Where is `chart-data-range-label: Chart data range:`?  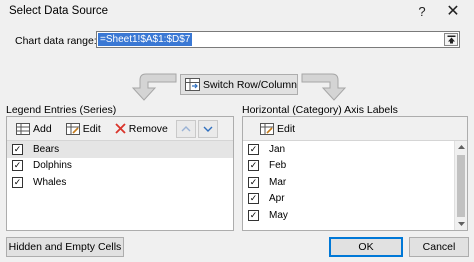
chart-data-range-label: Chart data range: is located at coordinates (56, 41).